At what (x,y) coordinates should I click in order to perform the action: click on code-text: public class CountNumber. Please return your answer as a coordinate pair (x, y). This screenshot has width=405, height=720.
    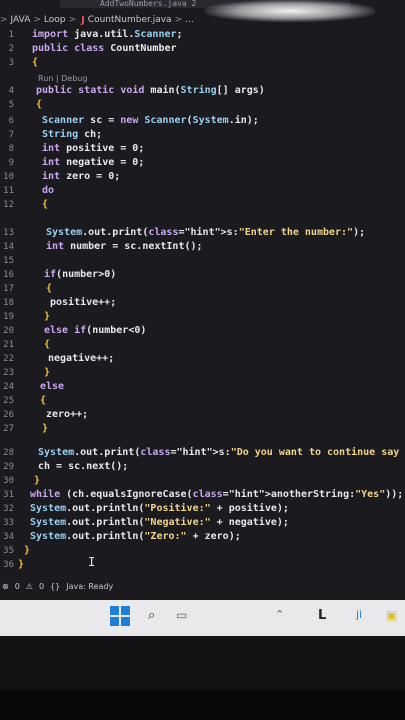
    Looking at the image, I should click on (104, 49).